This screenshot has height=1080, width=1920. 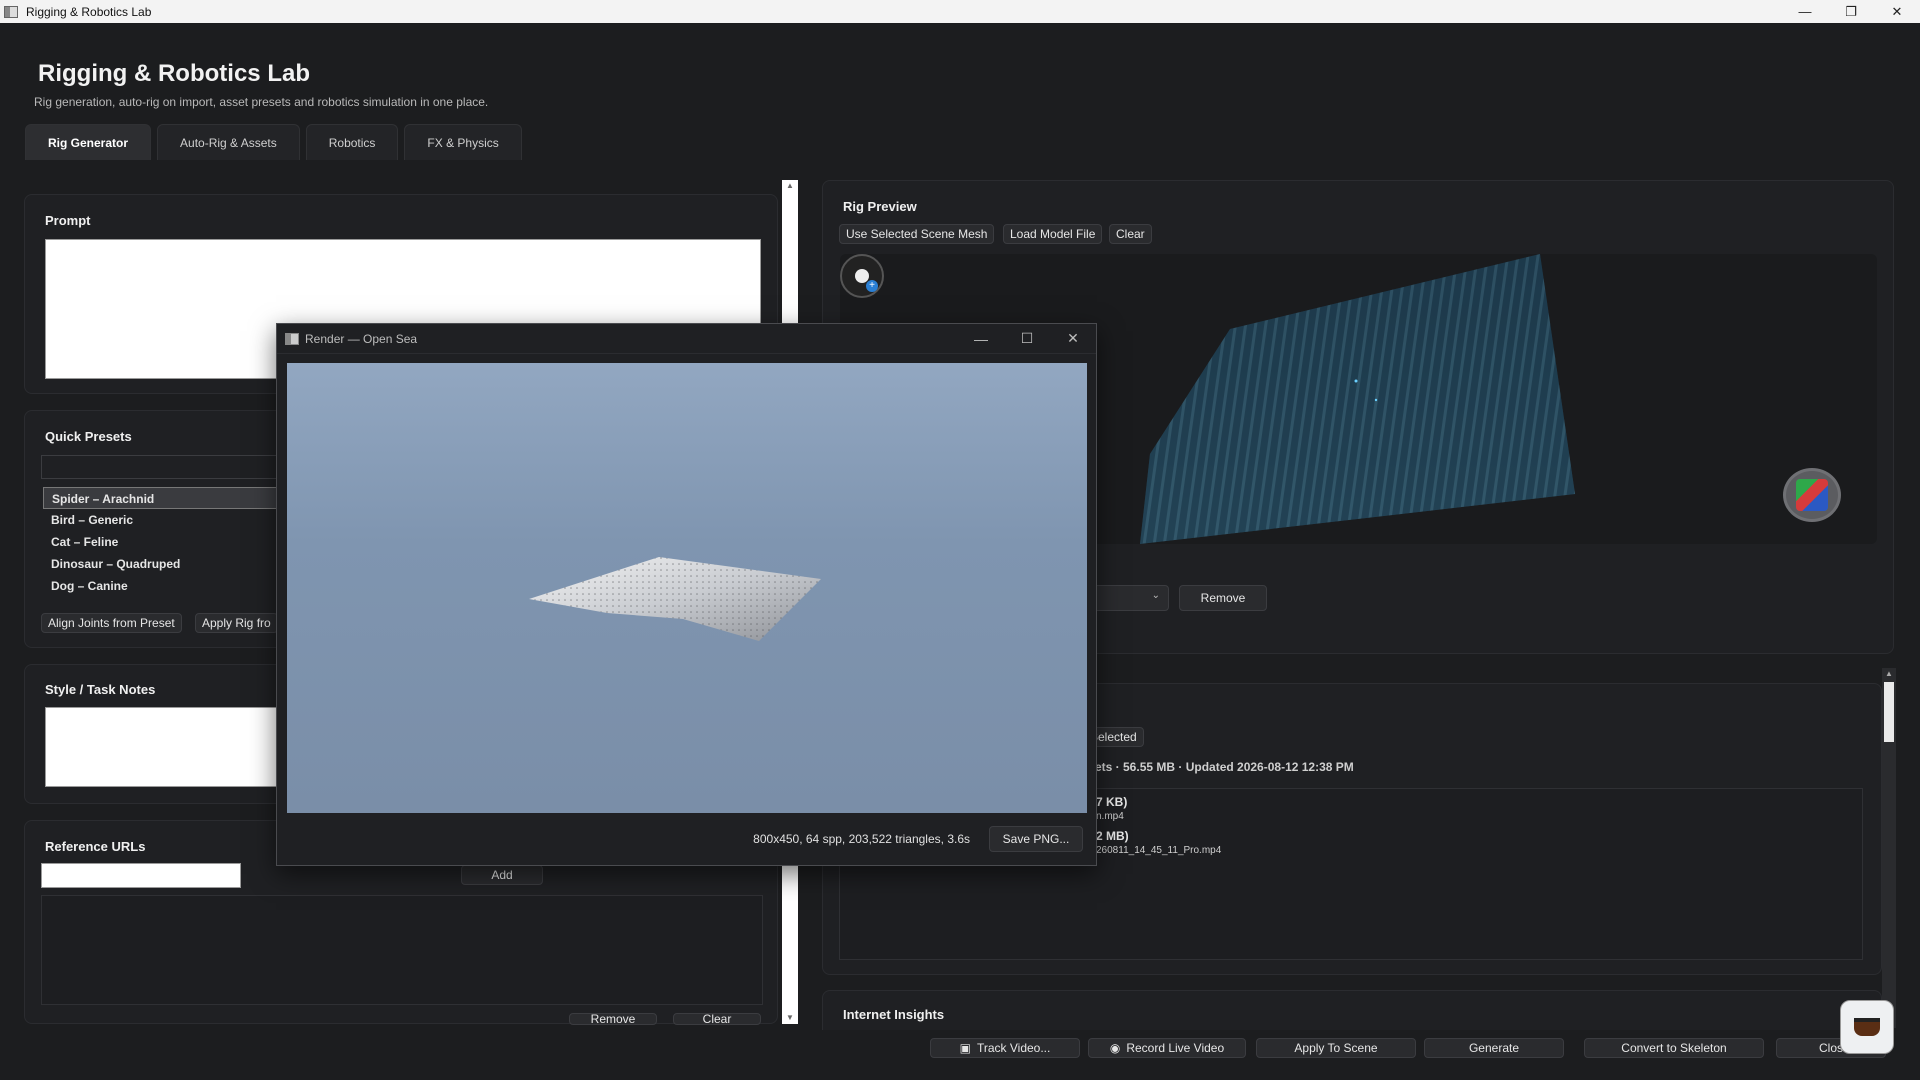 What do you see at coordinates (862, 276) in the screenshot?
I see `camera-add-icon: +` at bounding box center [862, 276].